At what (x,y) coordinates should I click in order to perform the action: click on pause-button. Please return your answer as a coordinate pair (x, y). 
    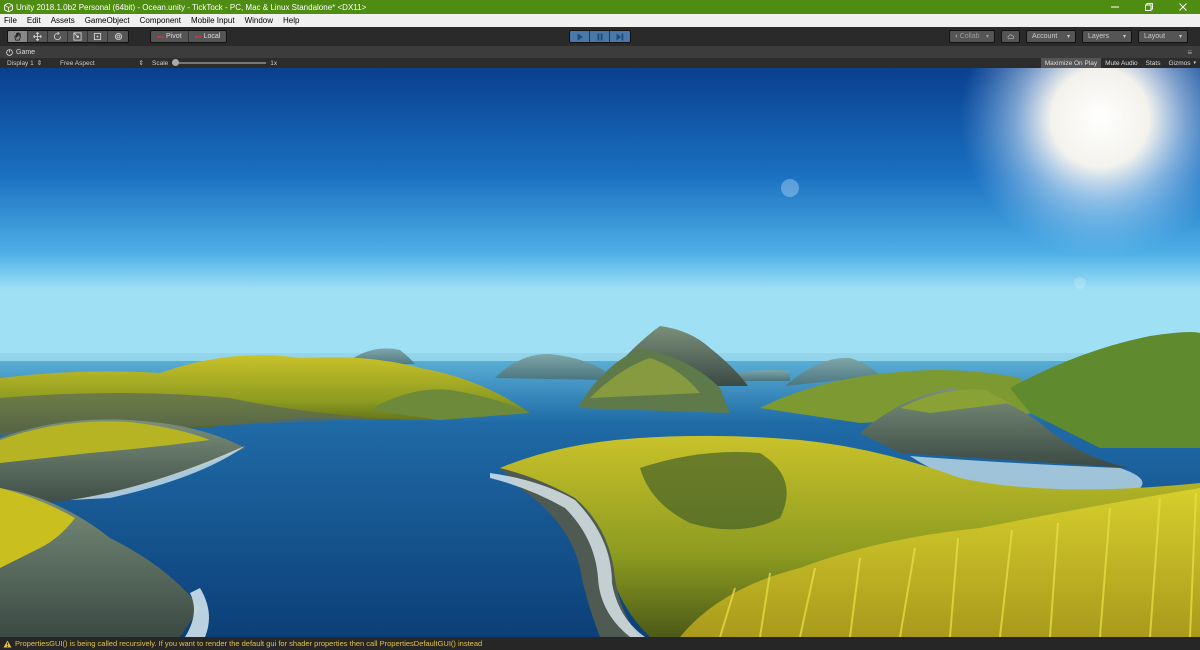
    Looking at the image, I should click on (600, 36).